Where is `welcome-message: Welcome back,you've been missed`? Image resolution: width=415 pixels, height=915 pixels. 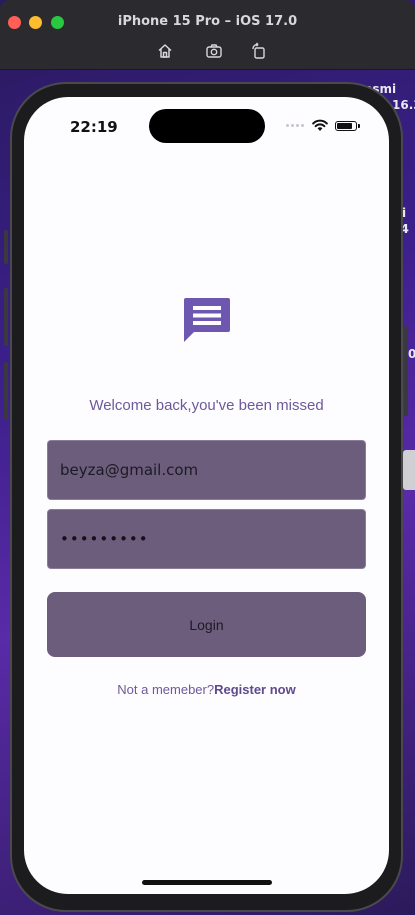
welcome-message: Welcome back,you've been missed is located at coordinates (206, 405).